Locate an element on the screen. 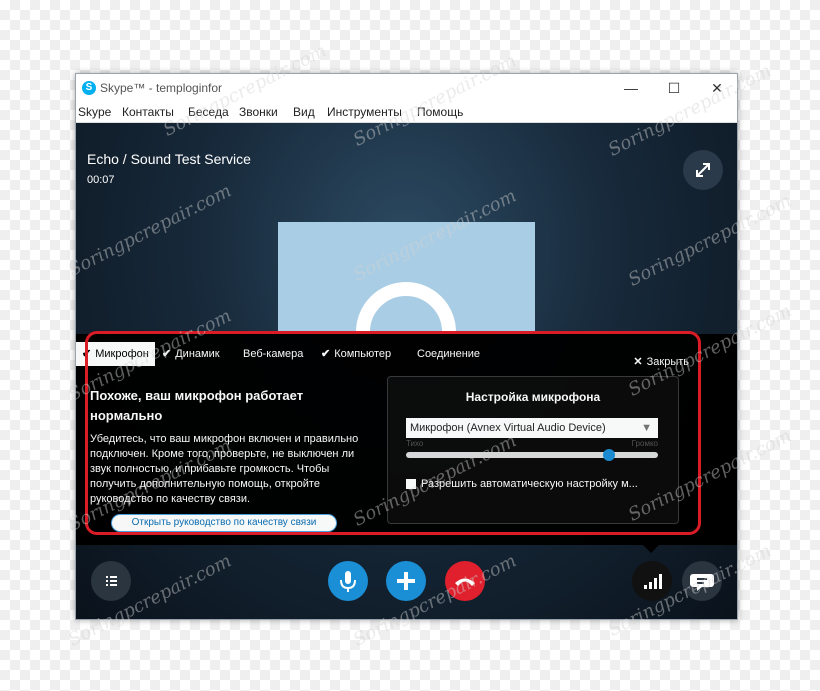 Image resolution: width=820 pixels, height=691 pixels. menu-tools: Инструменты is located at coordinates (364, 112).